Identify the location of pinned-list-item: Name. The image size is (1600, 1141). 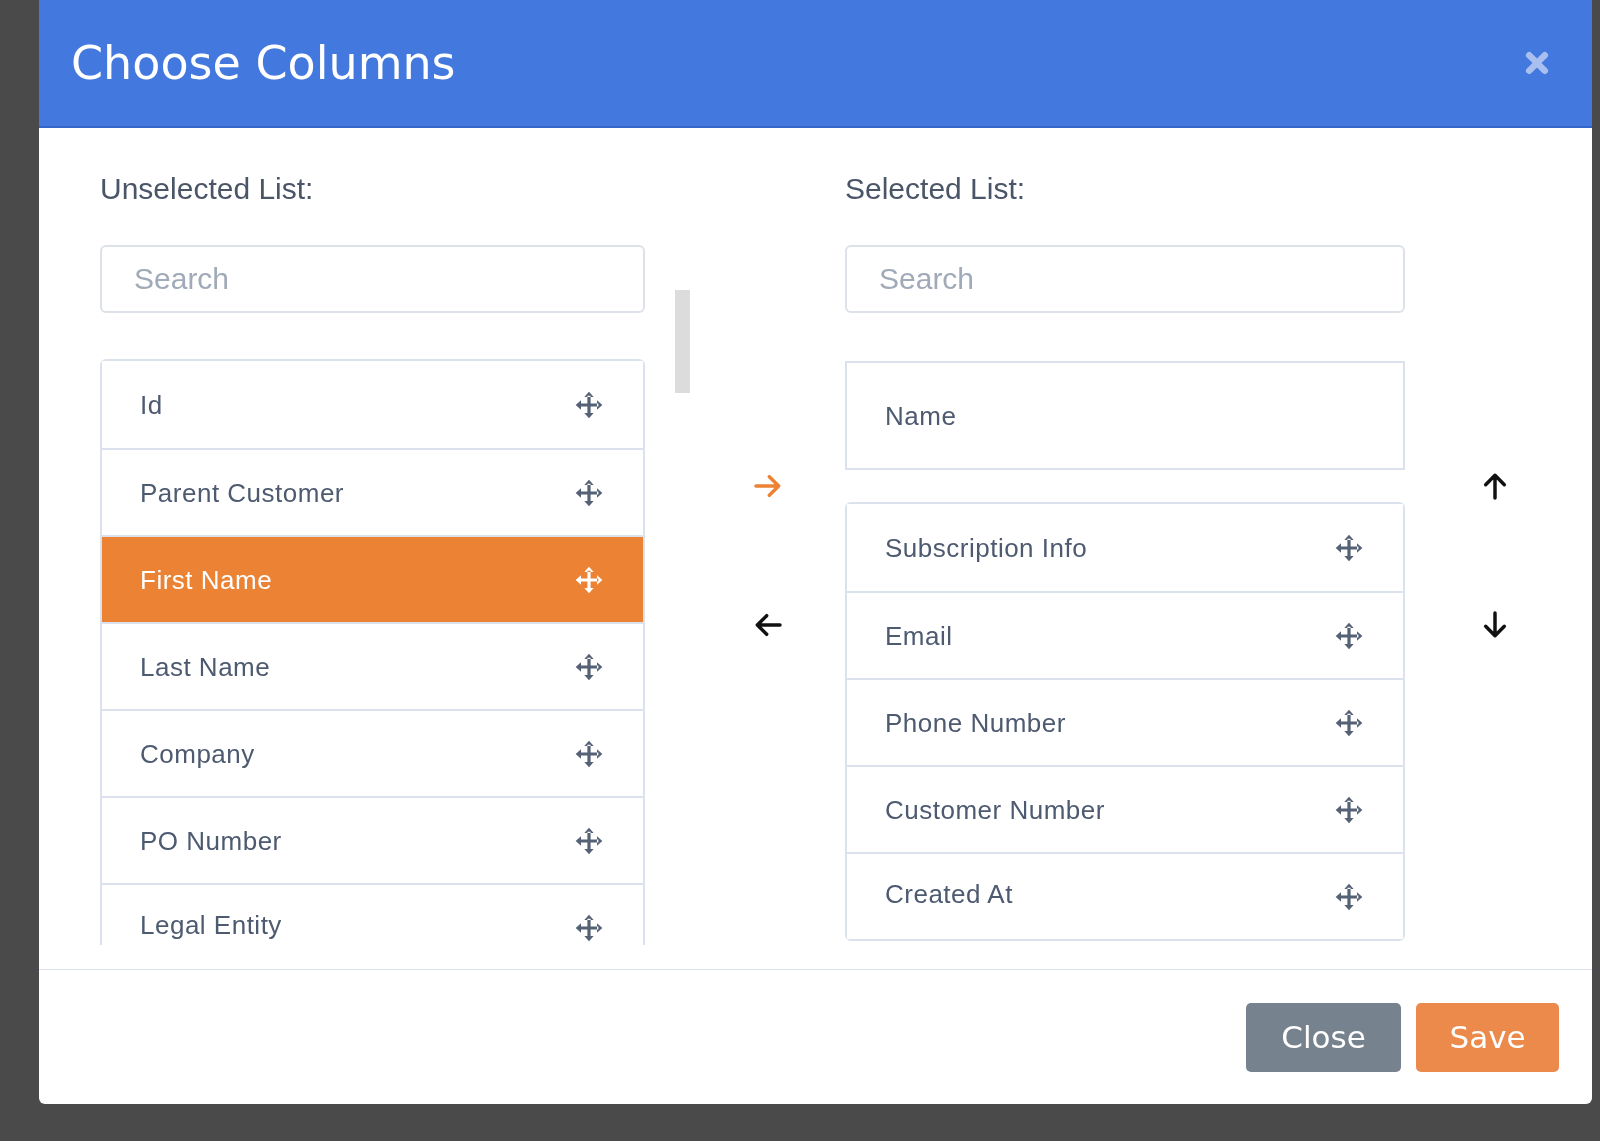
(1125, 415).